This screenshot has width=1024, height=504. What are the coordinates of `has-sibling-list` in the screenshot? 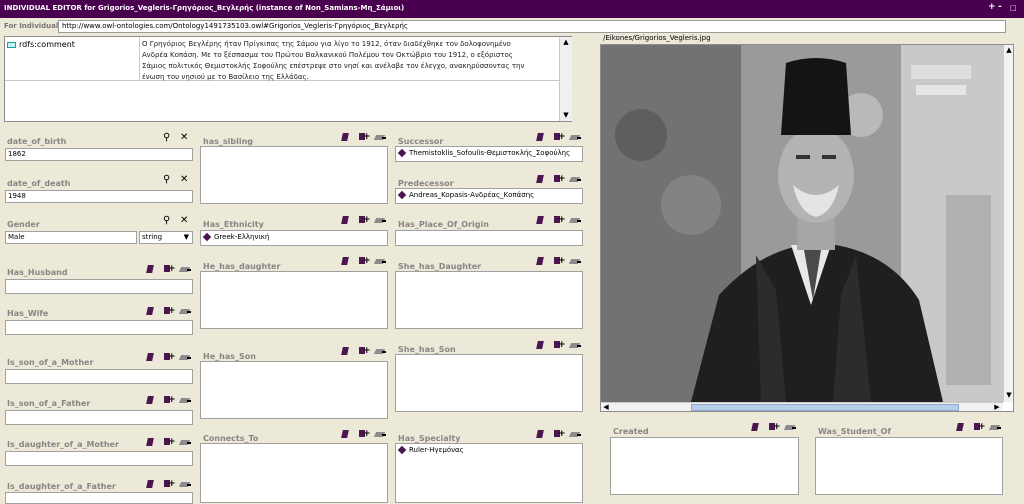 It's located at (294, 175).